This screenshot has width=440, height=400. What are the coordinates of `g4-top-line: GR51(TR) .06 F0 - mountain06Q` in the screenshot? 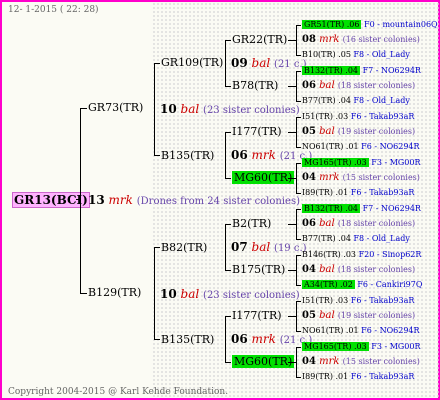 It's located at (370, 25).